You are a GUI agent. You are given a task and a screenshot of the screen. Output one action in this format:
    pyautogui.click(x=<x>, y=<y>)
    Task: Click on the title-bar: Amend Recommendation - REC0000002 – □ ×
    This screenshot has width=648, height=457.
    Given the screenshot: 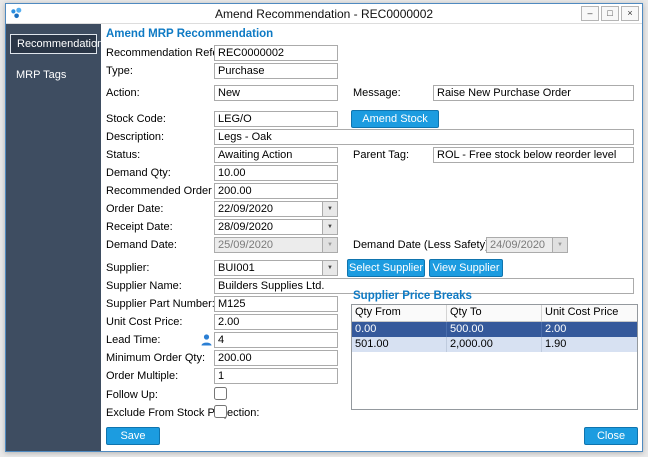 What is the action you would take?
    pyautogui.click(x=324, y=14)
    